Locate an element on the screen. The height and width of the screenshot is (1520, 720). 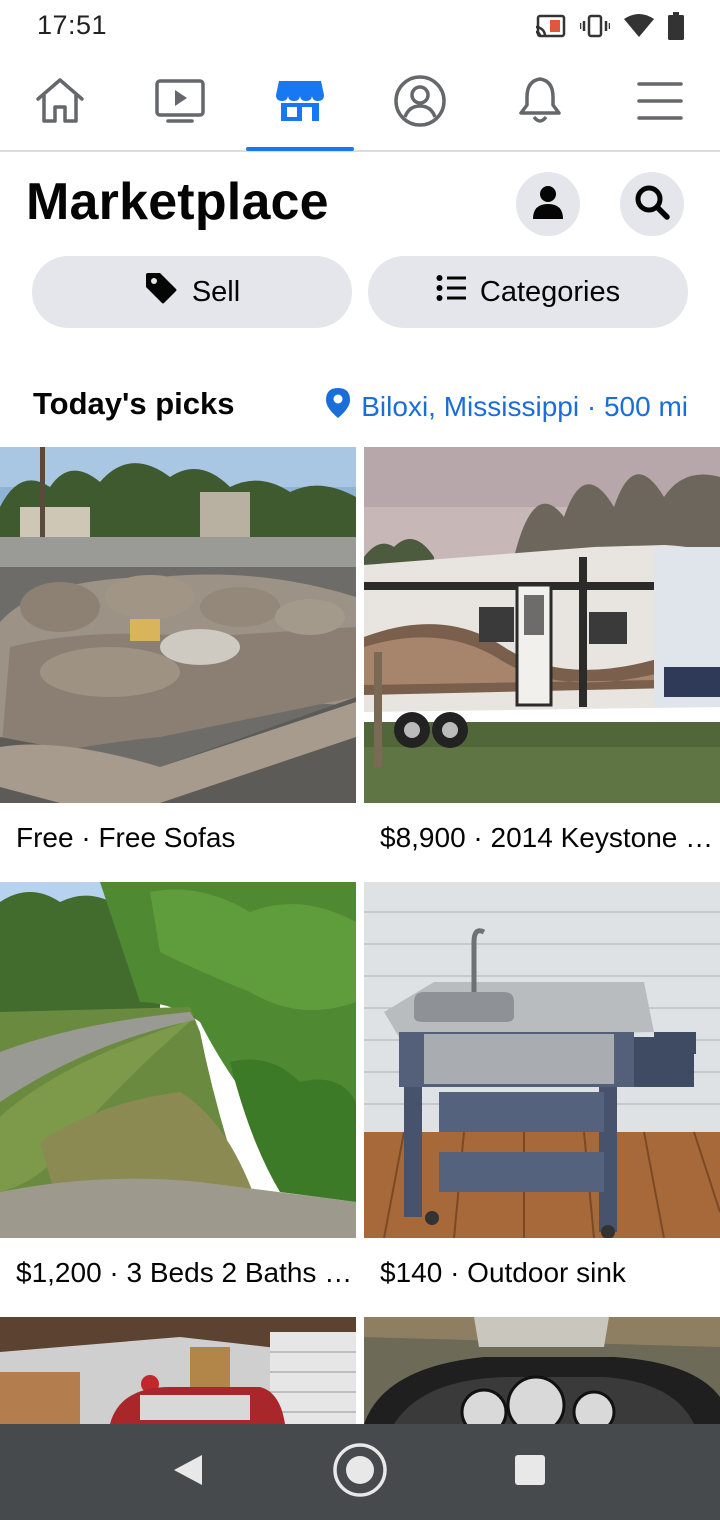
recents-button is located at coordinates (530, 1472).